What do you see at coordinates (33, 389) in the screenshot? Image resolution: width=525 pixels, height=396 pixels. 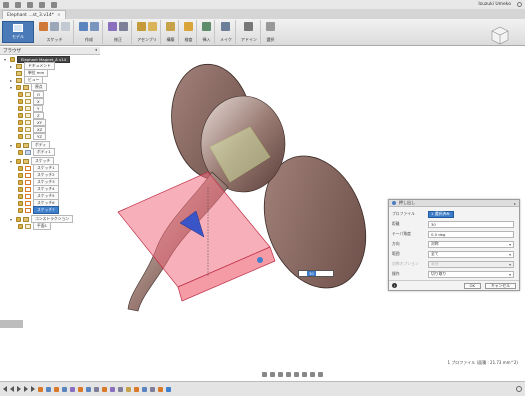 I see `go-to-end-icon` at bounding box center [33, 389].